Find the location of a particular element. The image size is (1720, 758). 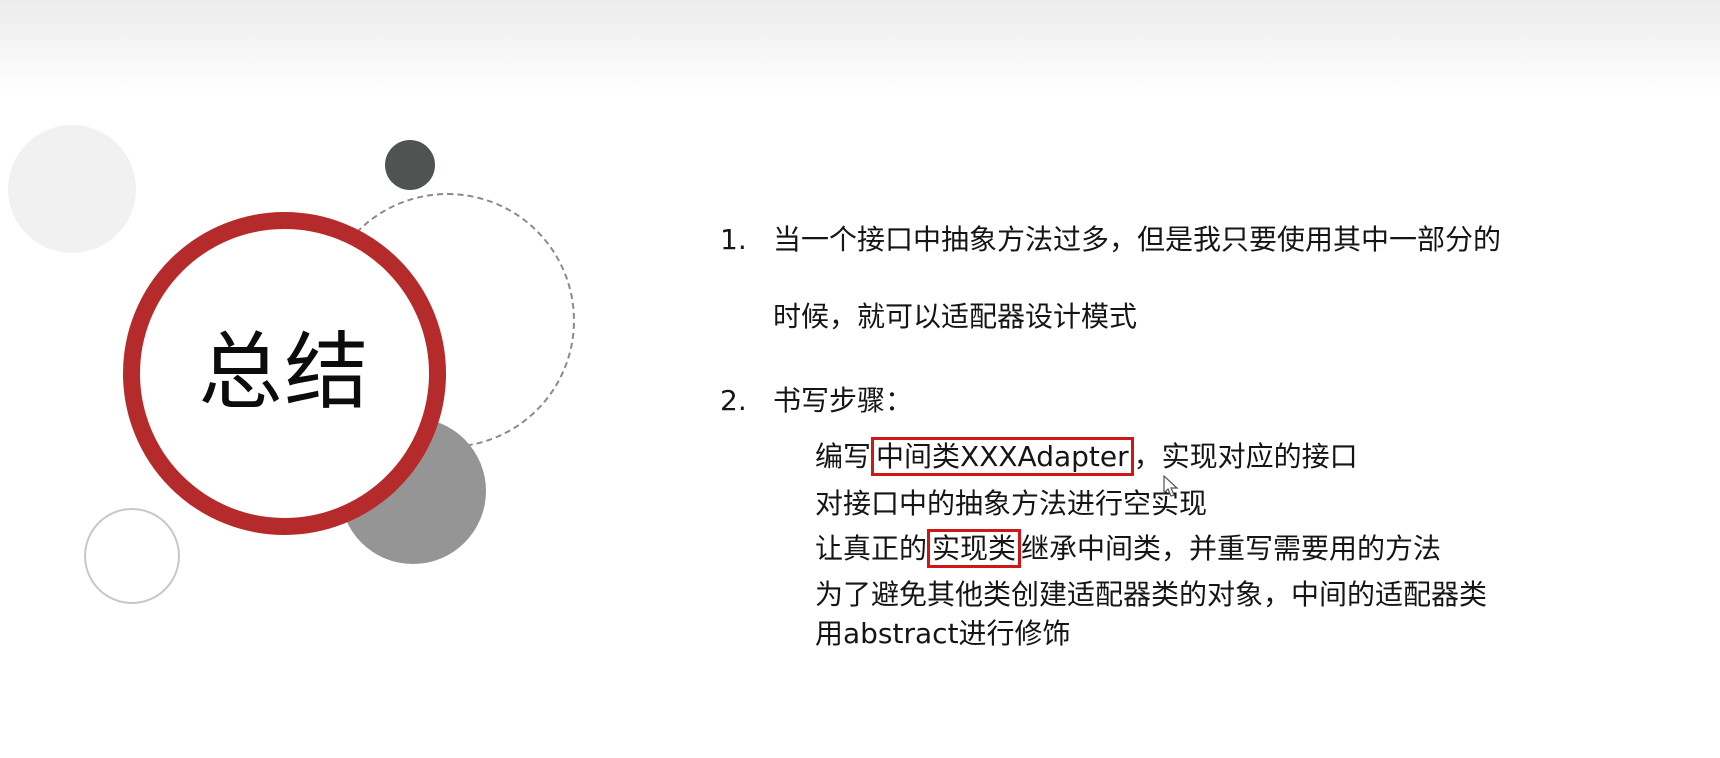

step-5: 用abstract进行修饰 is located at coordinates (943, 633).